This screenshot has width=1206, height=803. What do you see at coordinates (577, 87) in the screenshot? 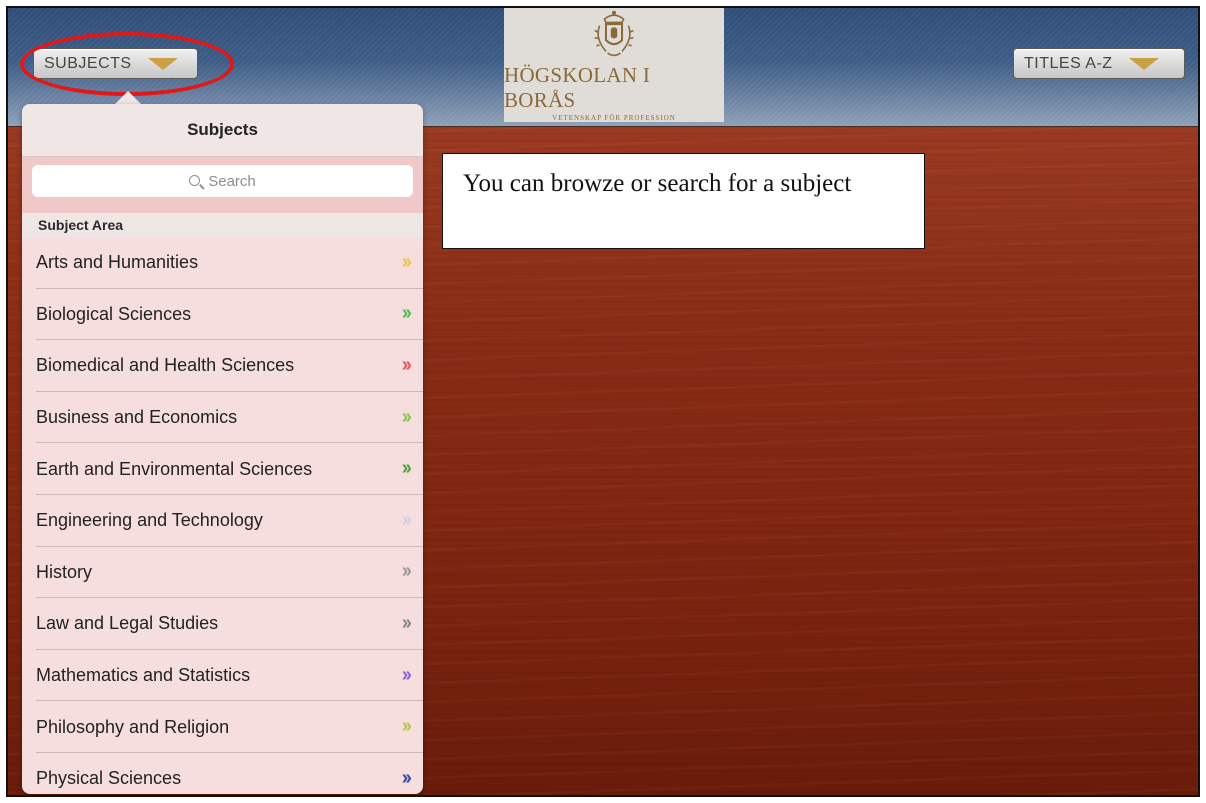
I see `logo-name: HÖGSKOLAN I BORÅS` at bounding box center [577, 87].